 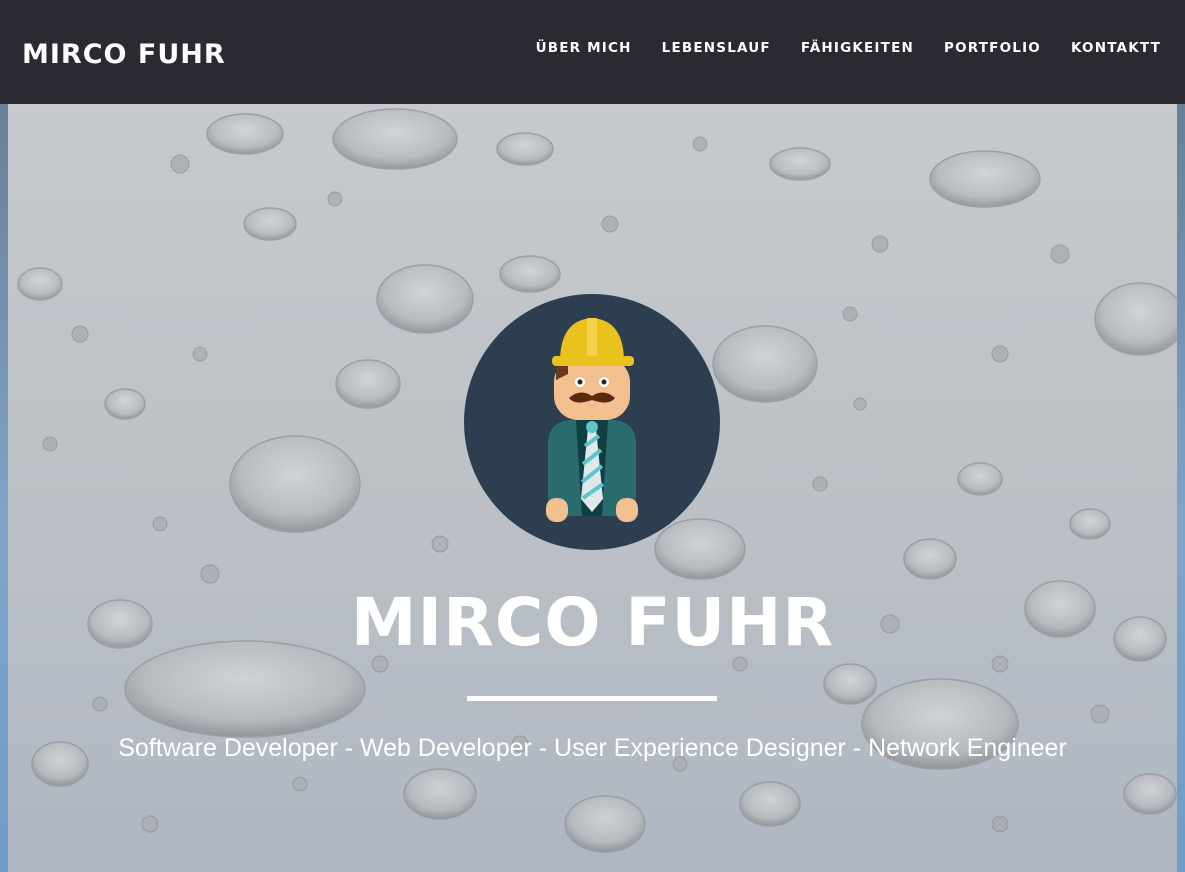 I want to click on nav-item-portfolio: PORTFOLIO, so click(x=992, y=48).